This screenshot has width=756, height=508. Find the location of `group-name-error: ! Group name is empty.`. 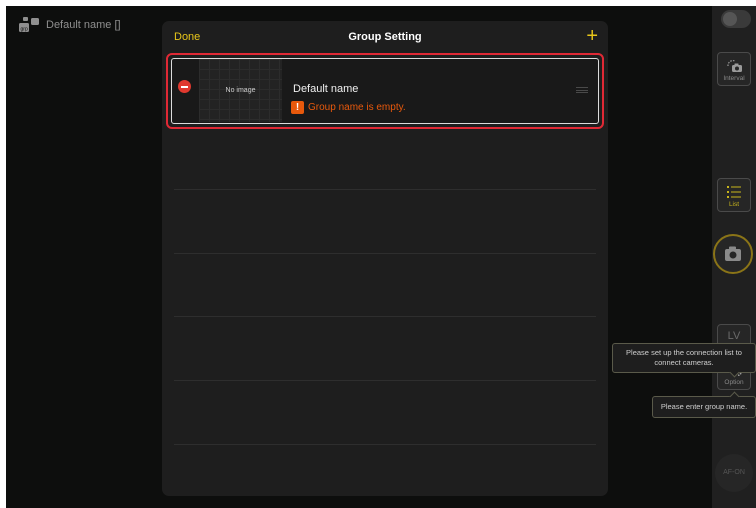

group-name-error: ! Group name is empty. is located at coordinates (348, 107).